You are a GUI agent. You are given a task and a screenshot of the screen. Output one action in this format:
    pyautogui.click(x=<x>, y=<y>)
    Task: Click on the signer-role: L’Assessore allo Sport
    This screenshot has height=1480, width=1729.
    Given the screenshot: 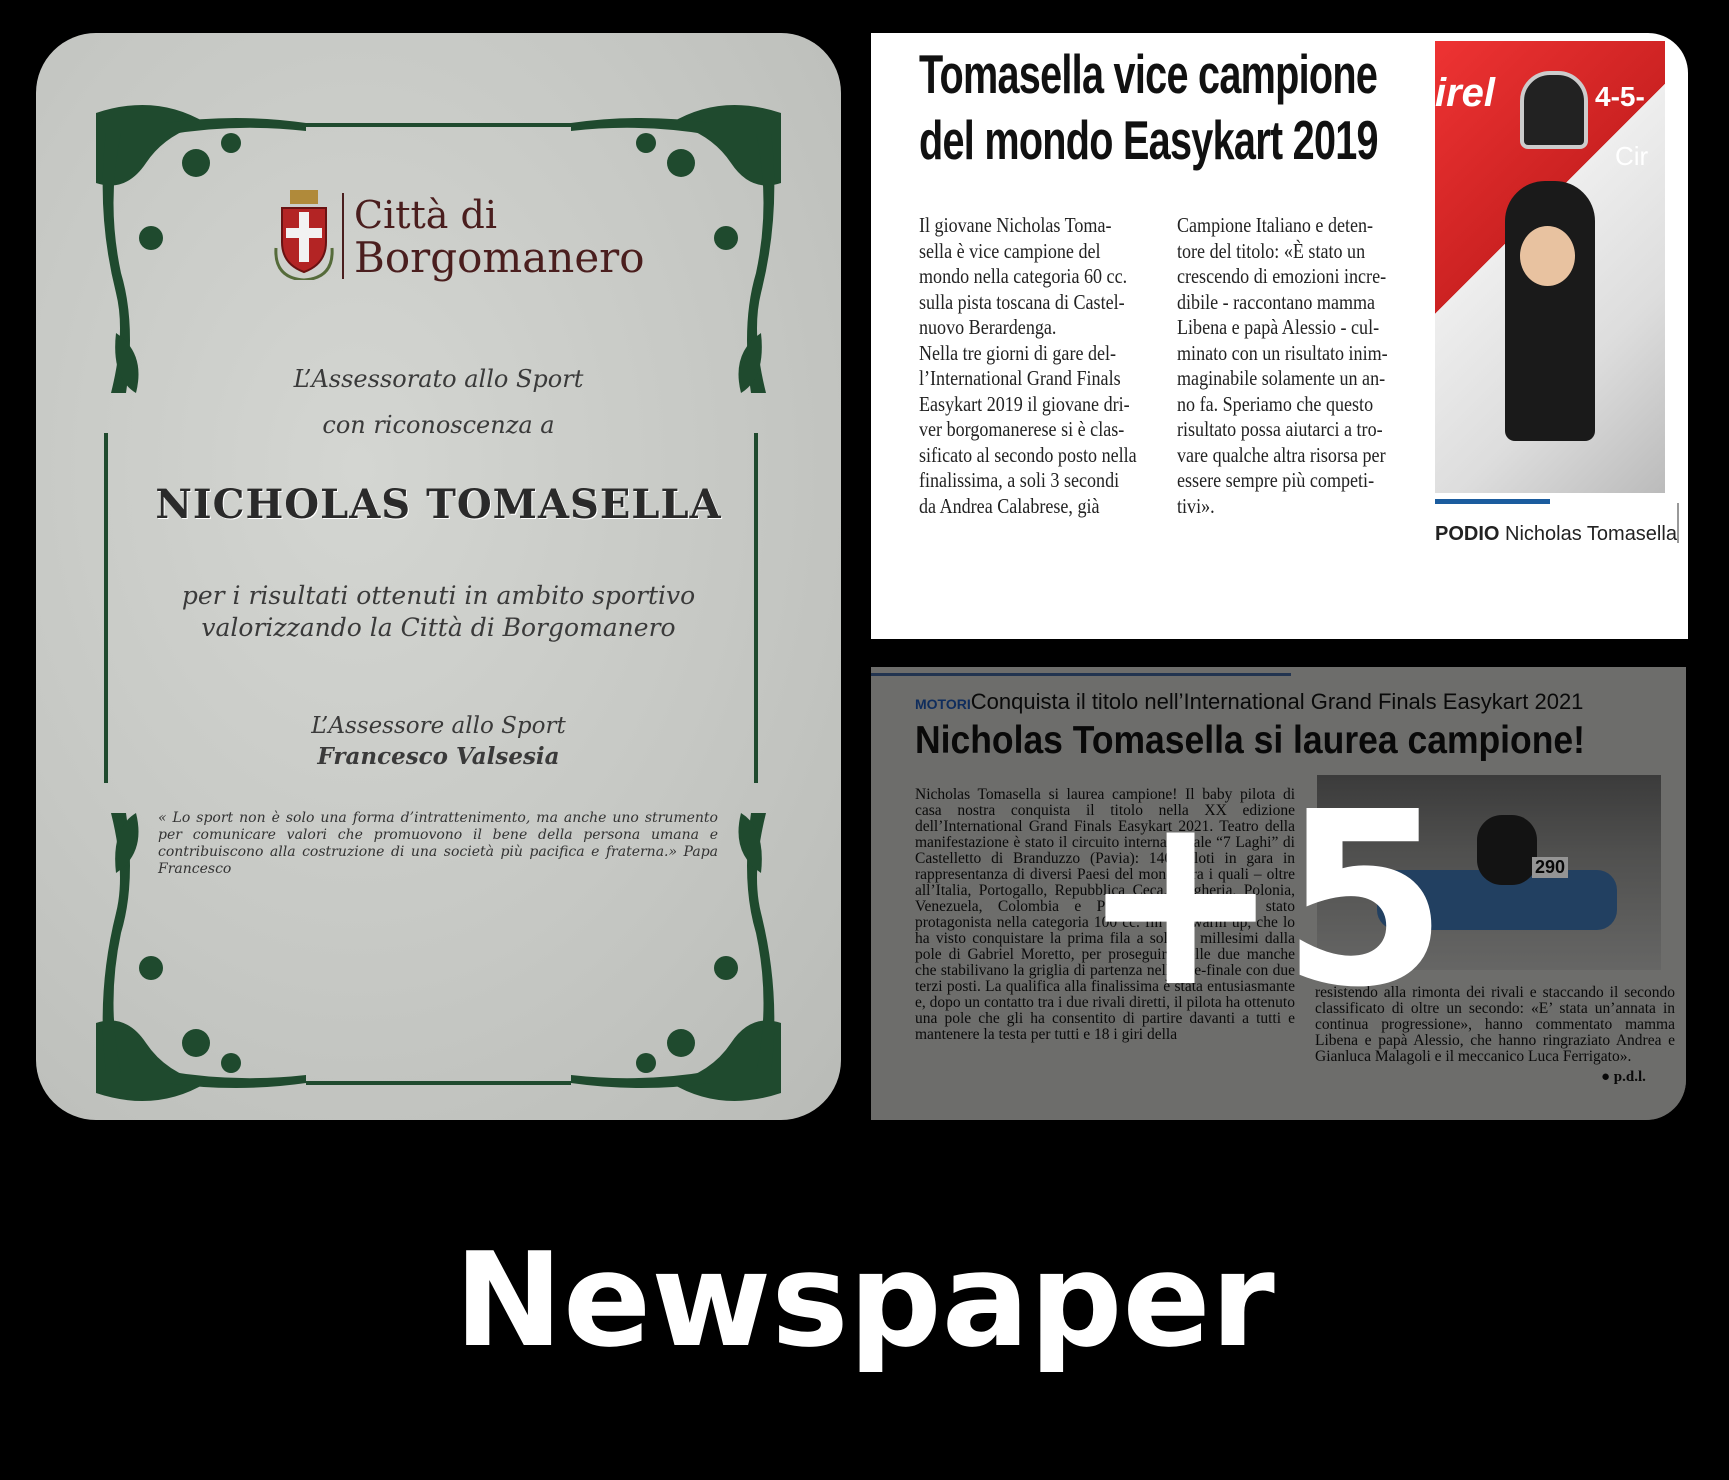 What is the action you would take?
    pyautogui.click(x=438, y=726)
    